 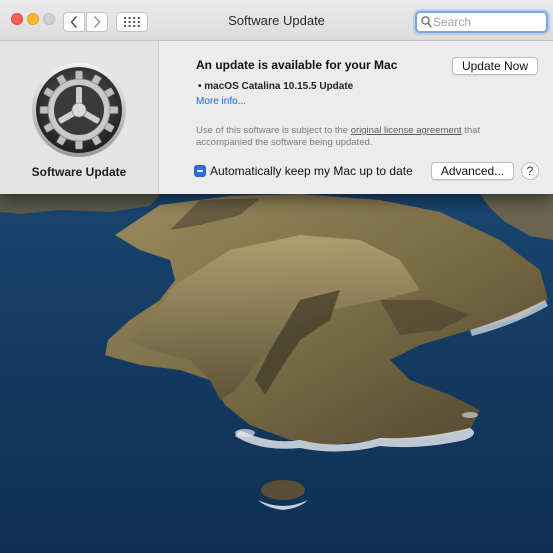 I want to click on window-title: Software Update, so click(x=276, y=20).